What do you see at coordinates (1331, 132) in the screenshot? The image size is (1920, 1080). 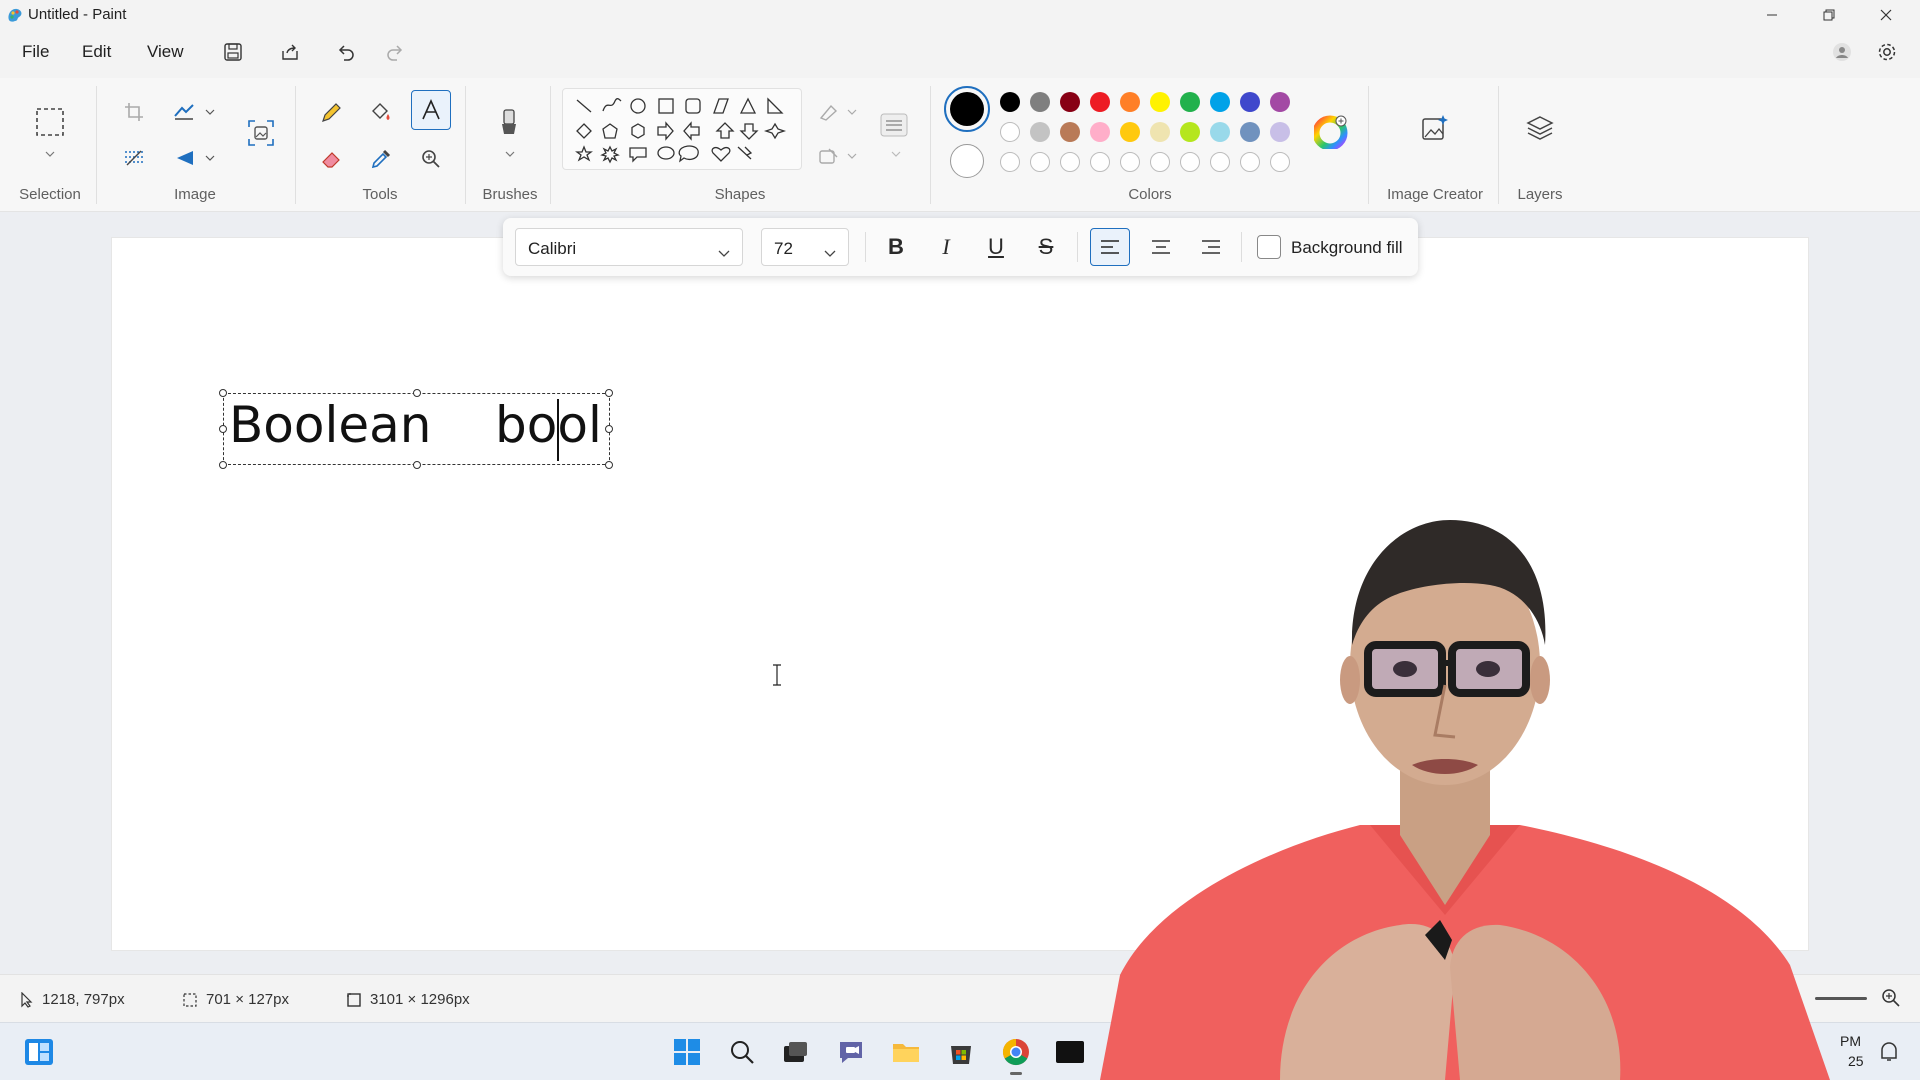 I see `edit-colors-icon` at bounding box center [1331, 132].